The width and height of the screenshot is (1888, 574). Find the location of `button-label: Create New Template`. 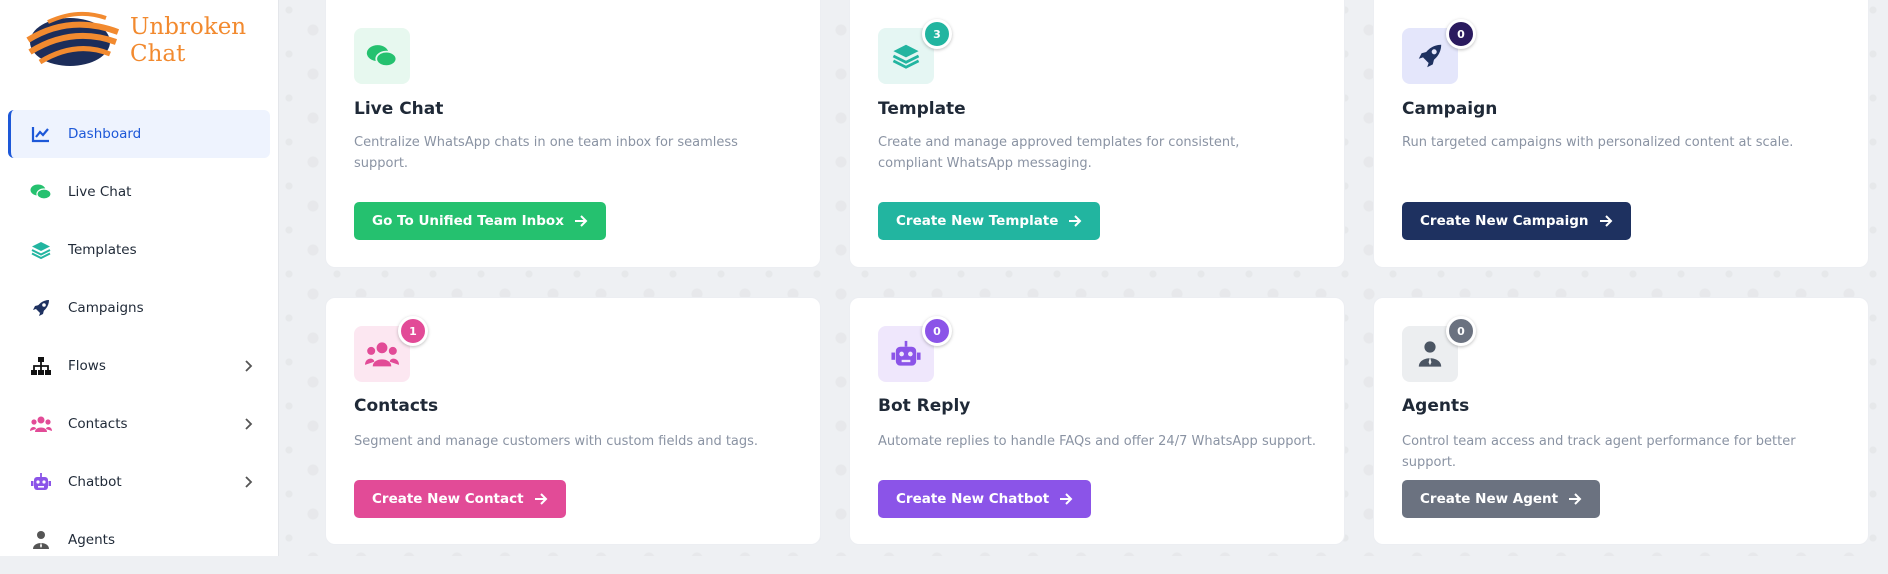

button-label: Create New Template is located at coordinates (977, 221).